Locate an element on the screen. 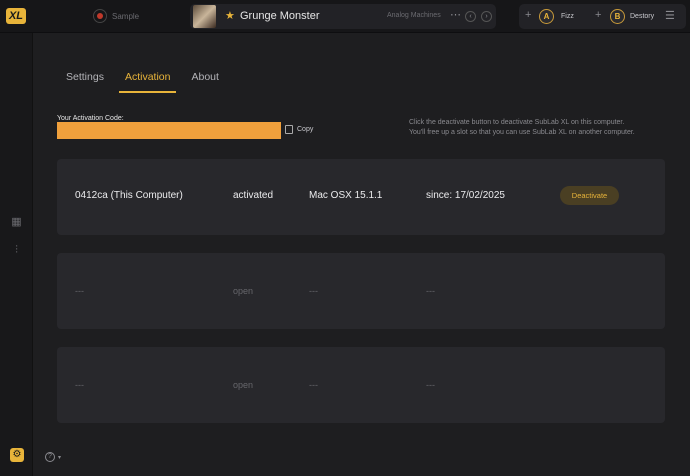 This screenshot has height=476, width=690. sample-label: Sample is located at coordinates (126, 16).